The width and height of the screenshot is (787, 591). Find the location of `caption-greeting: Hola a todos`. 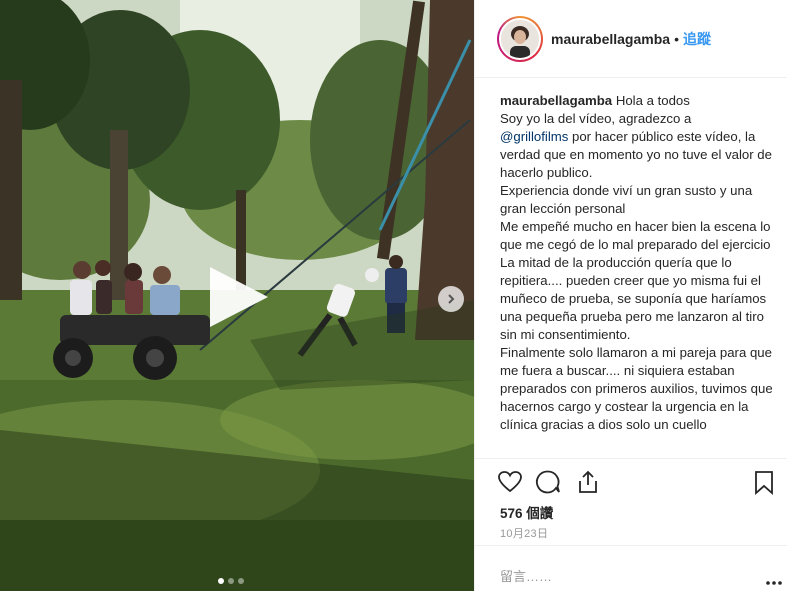

caption-greeting: Hola a todos is located at coordinates (652, 100).